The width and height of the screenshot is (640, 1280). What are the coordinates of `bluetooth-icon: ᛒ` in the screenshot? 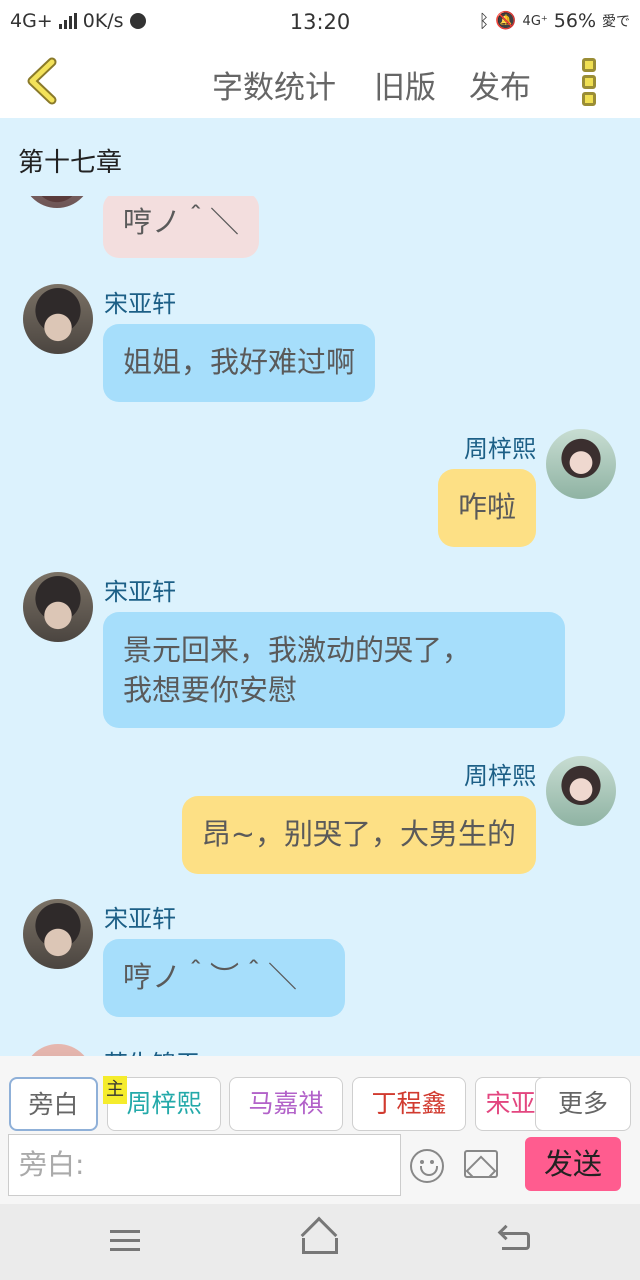 It's located at (484, 21).